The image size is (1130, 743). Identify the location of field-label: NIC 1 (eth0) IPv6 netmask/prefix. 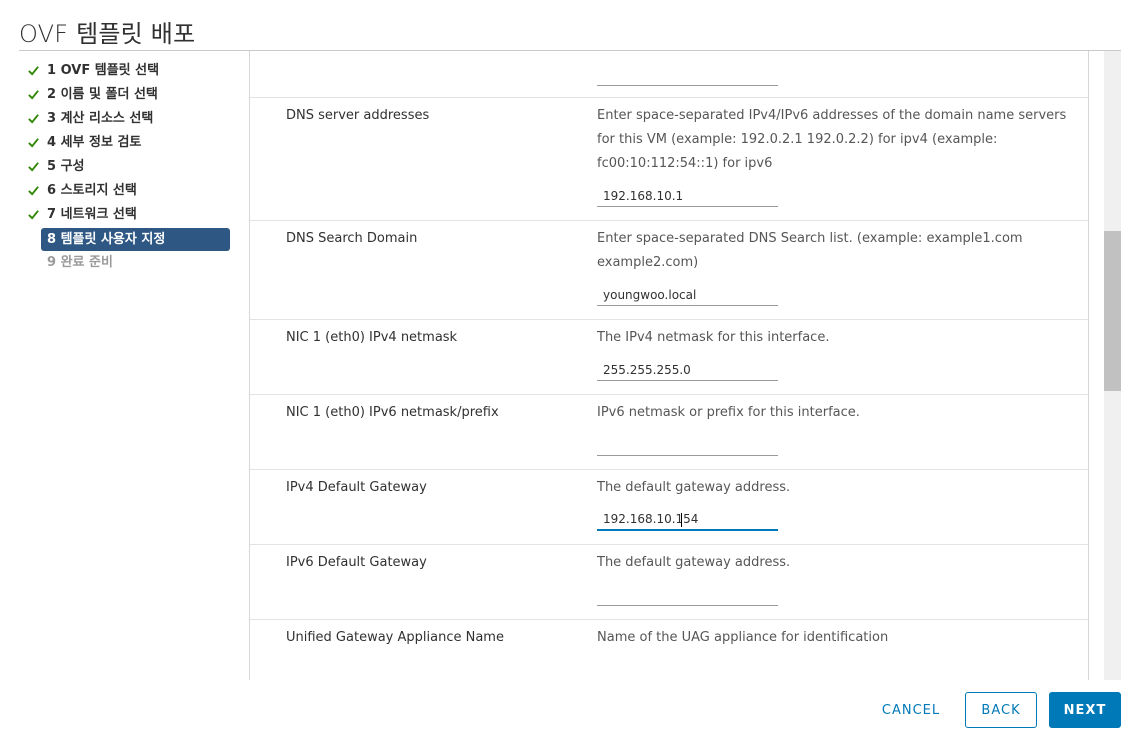
(392, 412).